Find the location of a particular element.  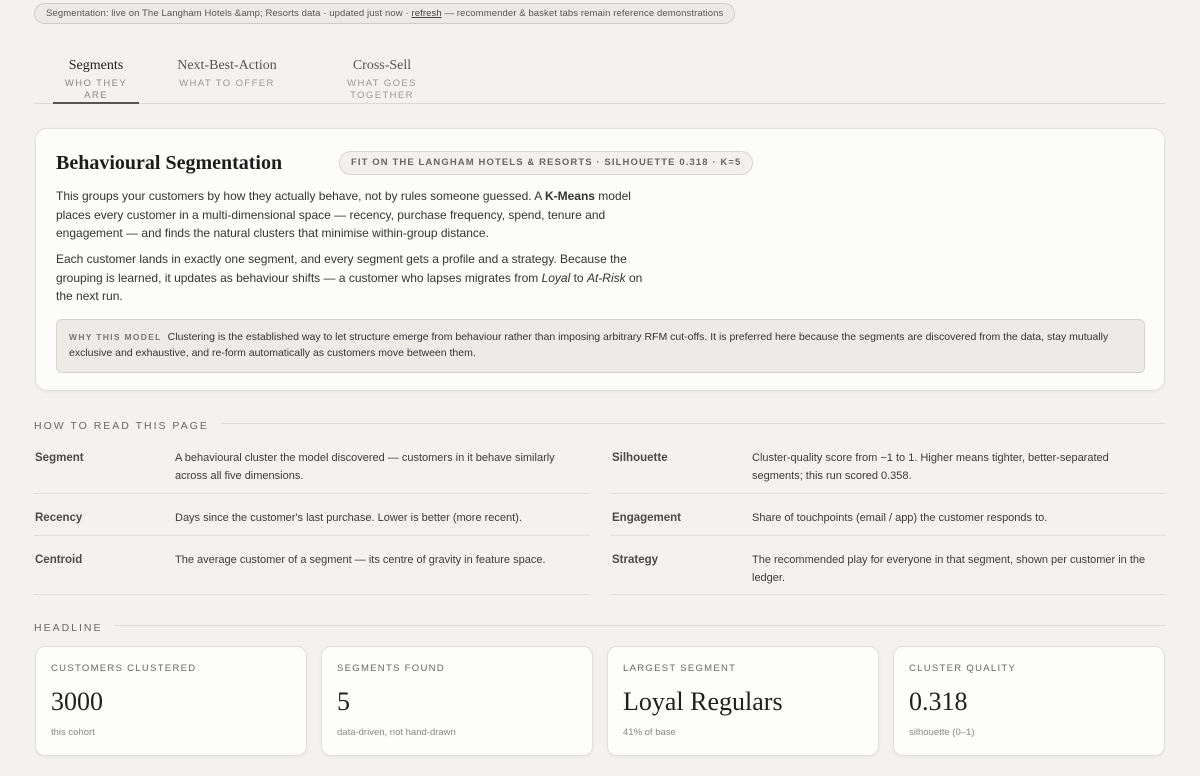

tab-cross-sell: Cross-Sell WHAT GOES TOGETHER is located at coordinates (382, 81).